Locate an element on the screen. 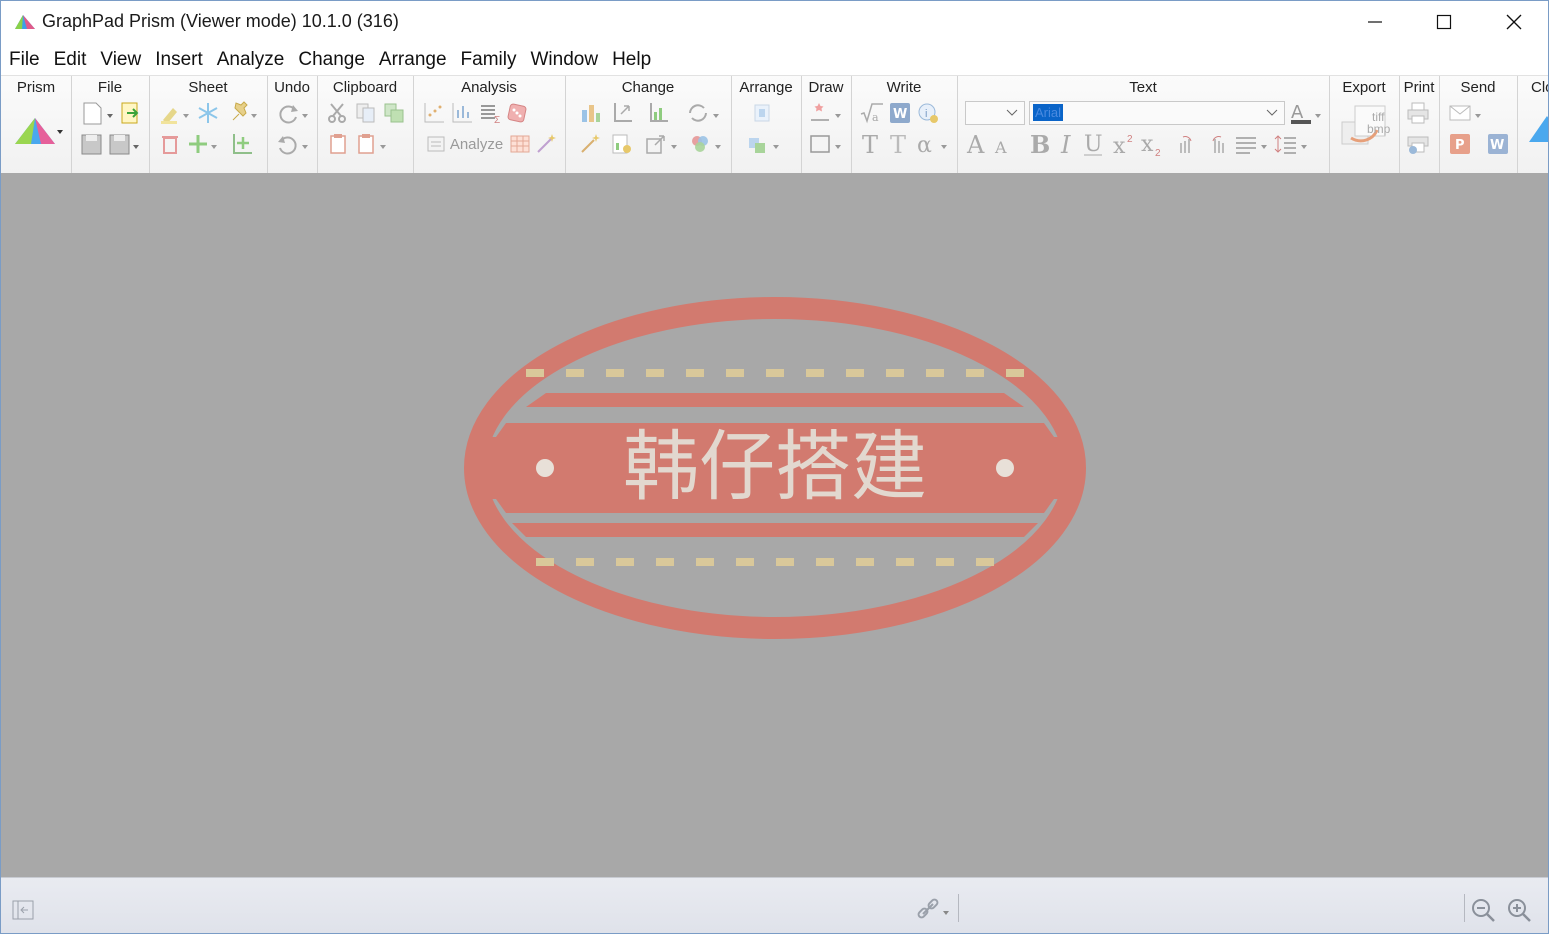 The width and height of the screenshot is (1549, 934). send-powerpoint-button: P is located at coordinates (1460, 144).